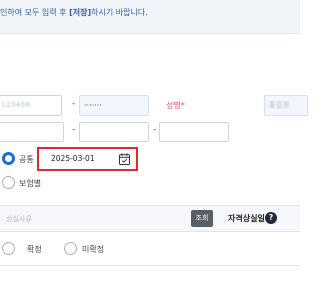  Describe the element at coordinates (182, 105) in the screenshot. I see `required-mark: *` at that location.